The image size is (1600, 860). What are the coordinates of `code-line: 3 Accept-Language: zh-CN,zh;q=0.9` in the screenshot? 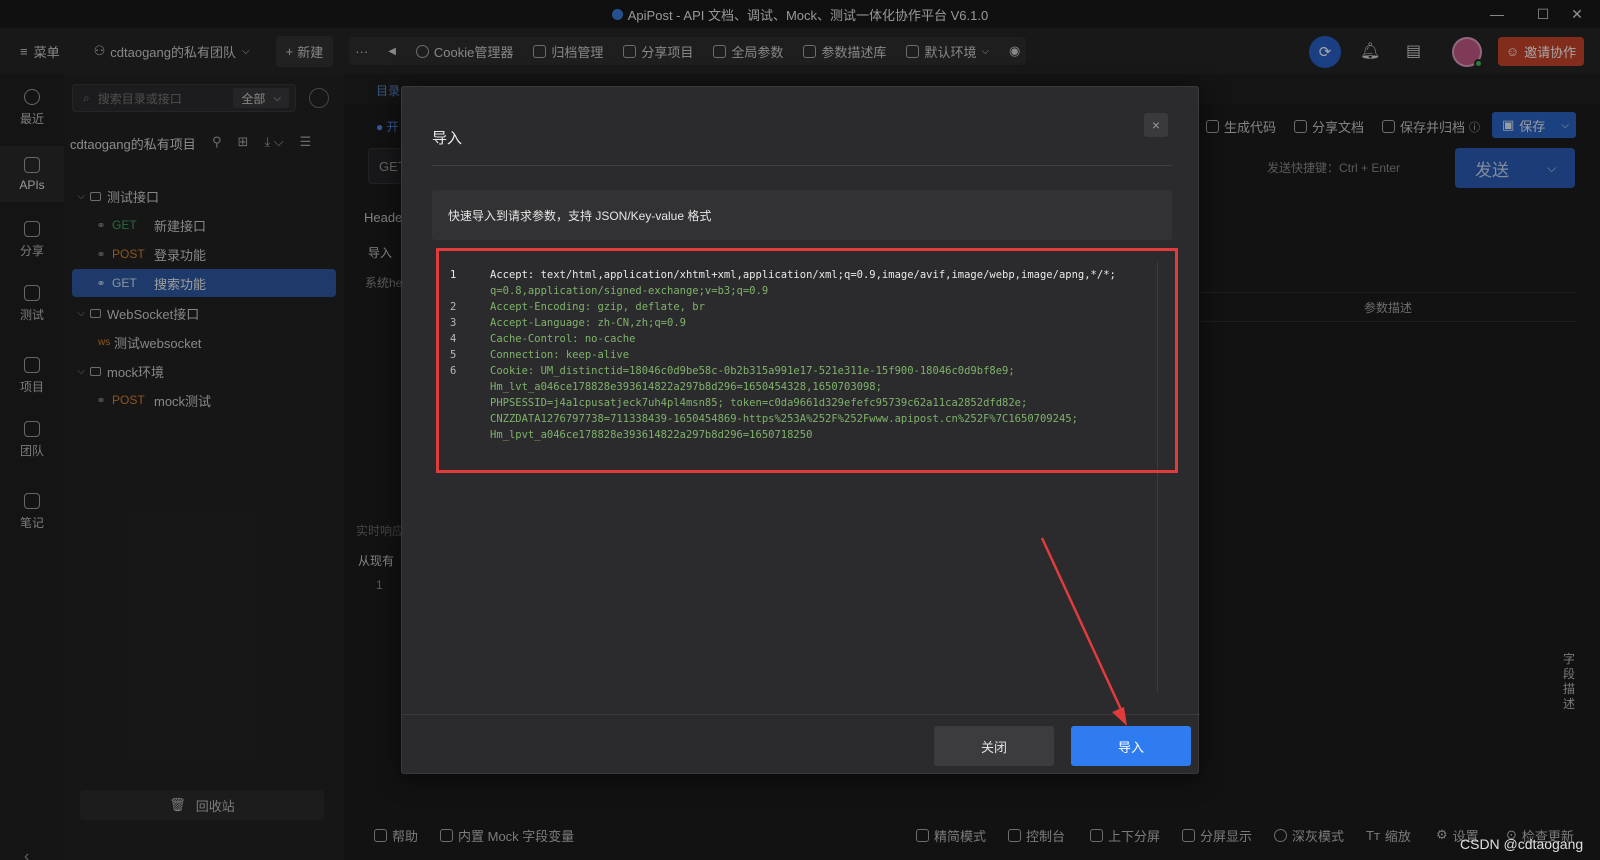 It's located at (800, 323).